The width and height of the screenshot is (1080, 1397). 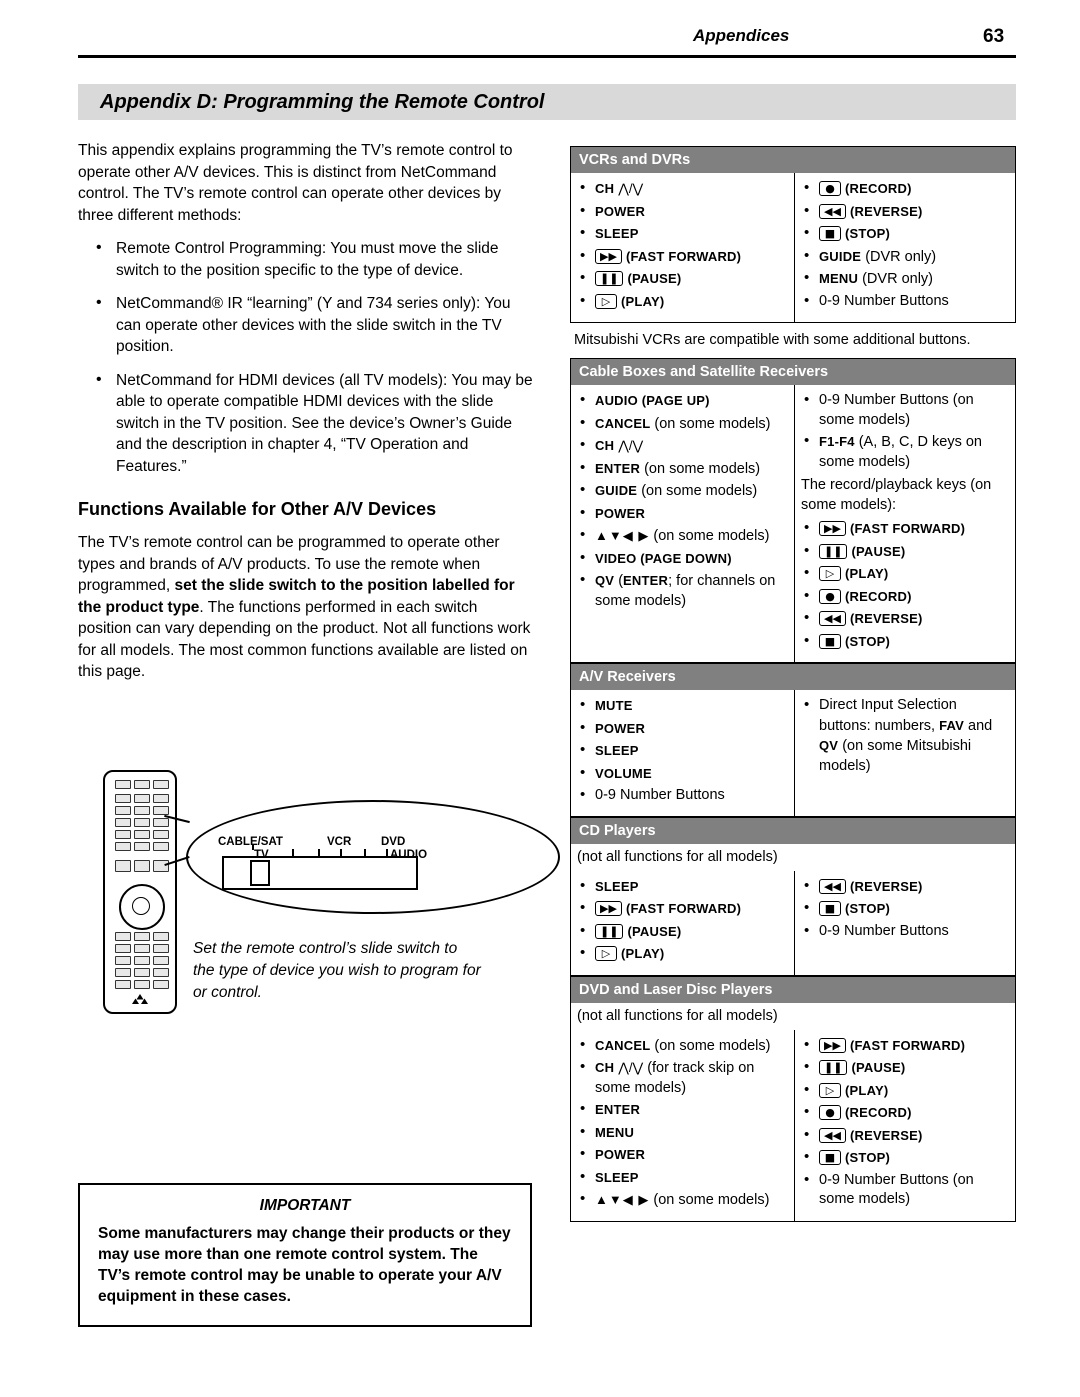 I want to click on function-item: F1-F4 (A, B, C, D keys on some models), so click(x=905, y=451).